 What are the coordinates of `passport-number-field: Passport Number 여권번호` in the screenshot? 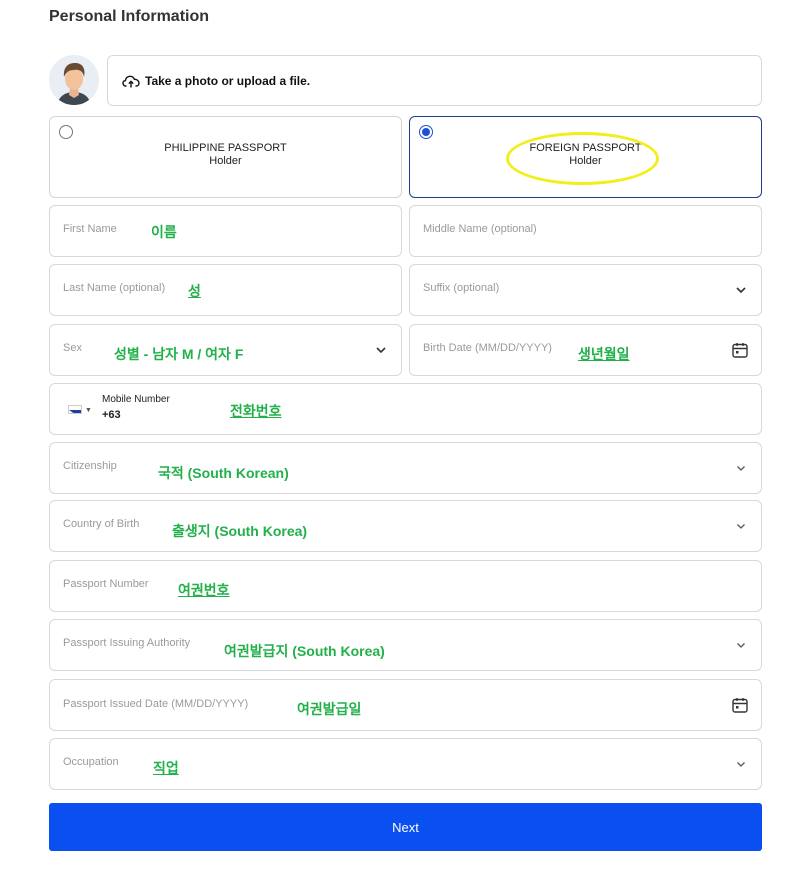 It's located at (405, 586).